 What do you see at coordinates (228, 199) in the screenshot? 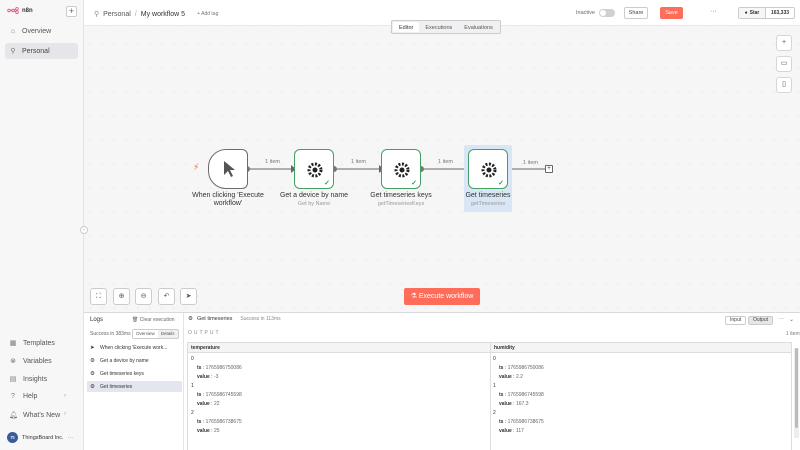
I see `node-title: When clicking 'Execute workflow'` at bounding box center [228, 199].